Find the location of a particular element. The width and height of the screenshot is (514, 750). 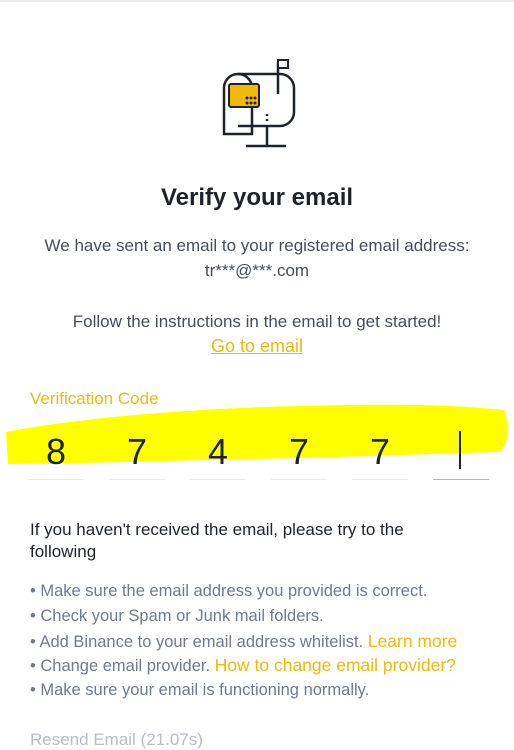

code-digit-3: 4 is located at coordinates (218, 452).